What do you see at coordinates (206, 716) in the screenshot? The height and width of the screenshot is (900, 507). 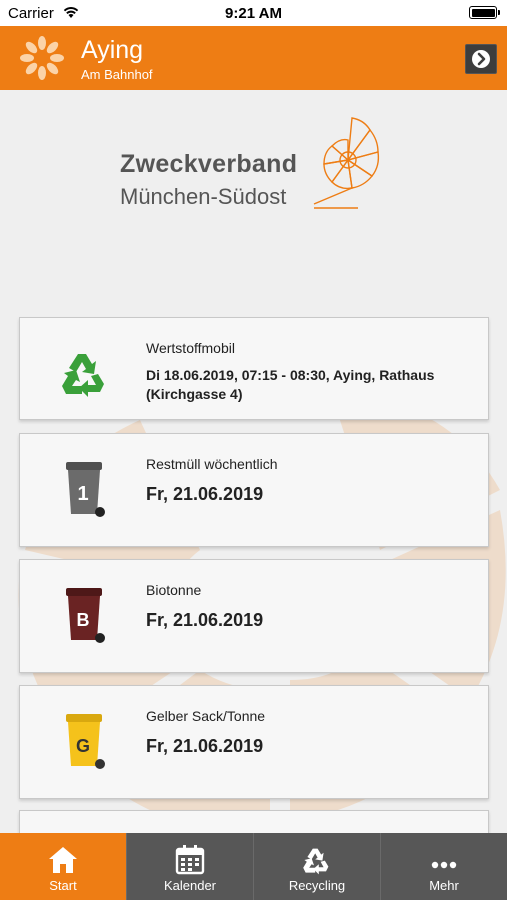 I see `card-label: Gelber Sack/Tonne` at bounding box center [206, 716].